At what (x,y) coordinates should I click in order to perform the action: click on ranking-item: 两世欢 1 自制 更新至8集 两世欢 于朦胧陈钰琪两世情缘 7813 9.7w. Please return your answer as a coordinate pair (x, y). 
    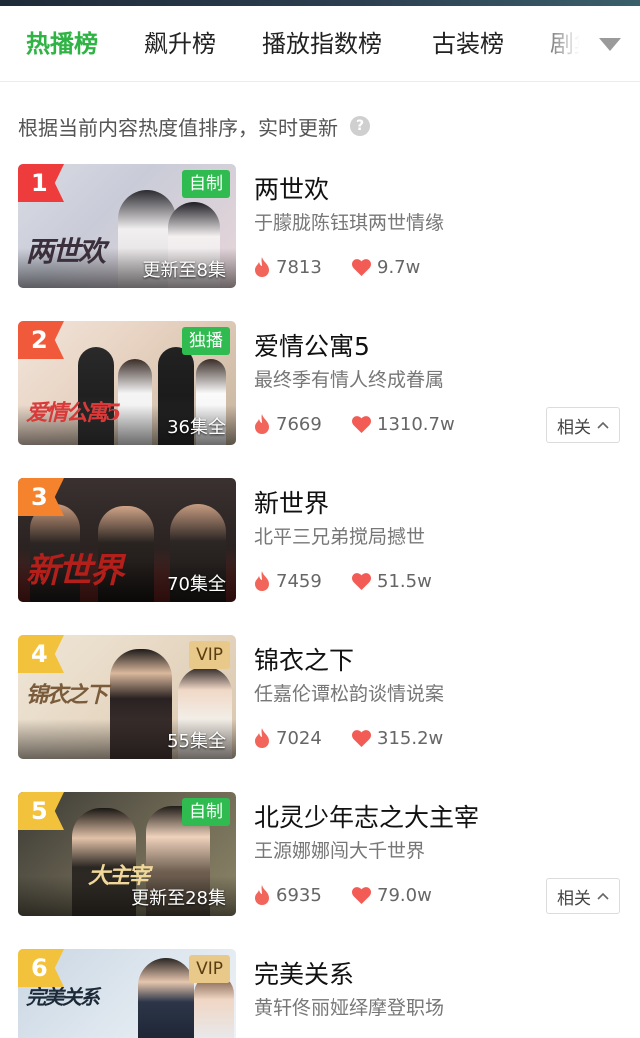
    Looking at the image, I should click on (320, 226).